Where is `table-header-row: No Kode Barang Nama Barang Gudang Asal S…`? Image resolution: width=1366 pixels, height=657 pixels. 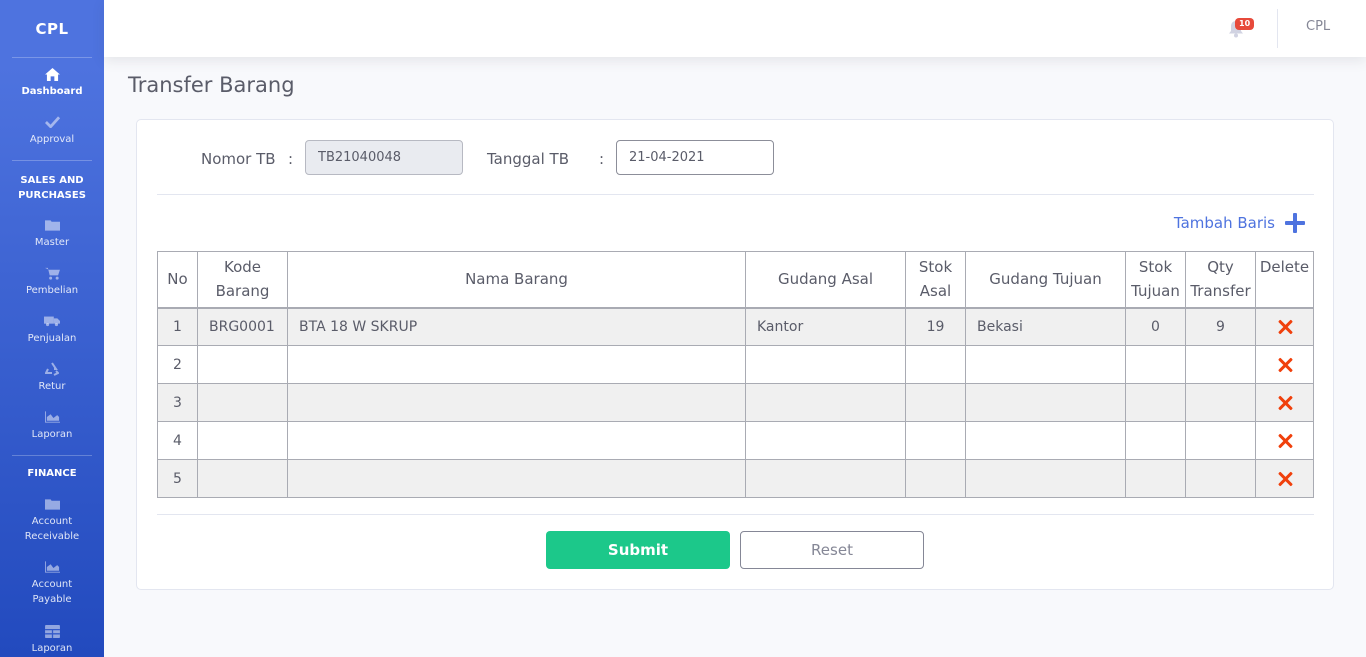 table-header-row: No Kode Barang Nama Barang Gudang Asal S… is located at coordinates (735, 280).